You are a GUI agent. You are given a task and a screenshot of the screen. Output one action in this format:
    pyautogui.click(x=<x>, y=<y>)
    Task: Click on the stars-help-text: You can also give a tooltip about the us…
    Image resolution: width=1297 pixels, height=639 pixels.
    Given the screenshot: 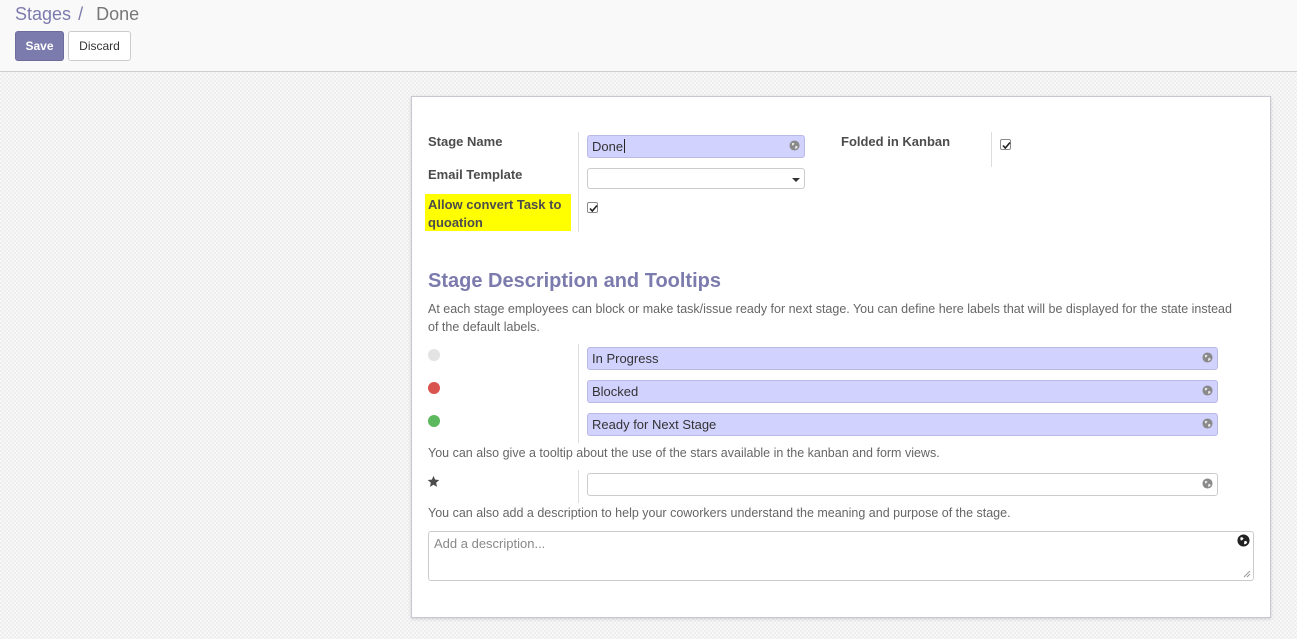 What is the action you would take?
    pyautogui.click(x=684, y=453)
    